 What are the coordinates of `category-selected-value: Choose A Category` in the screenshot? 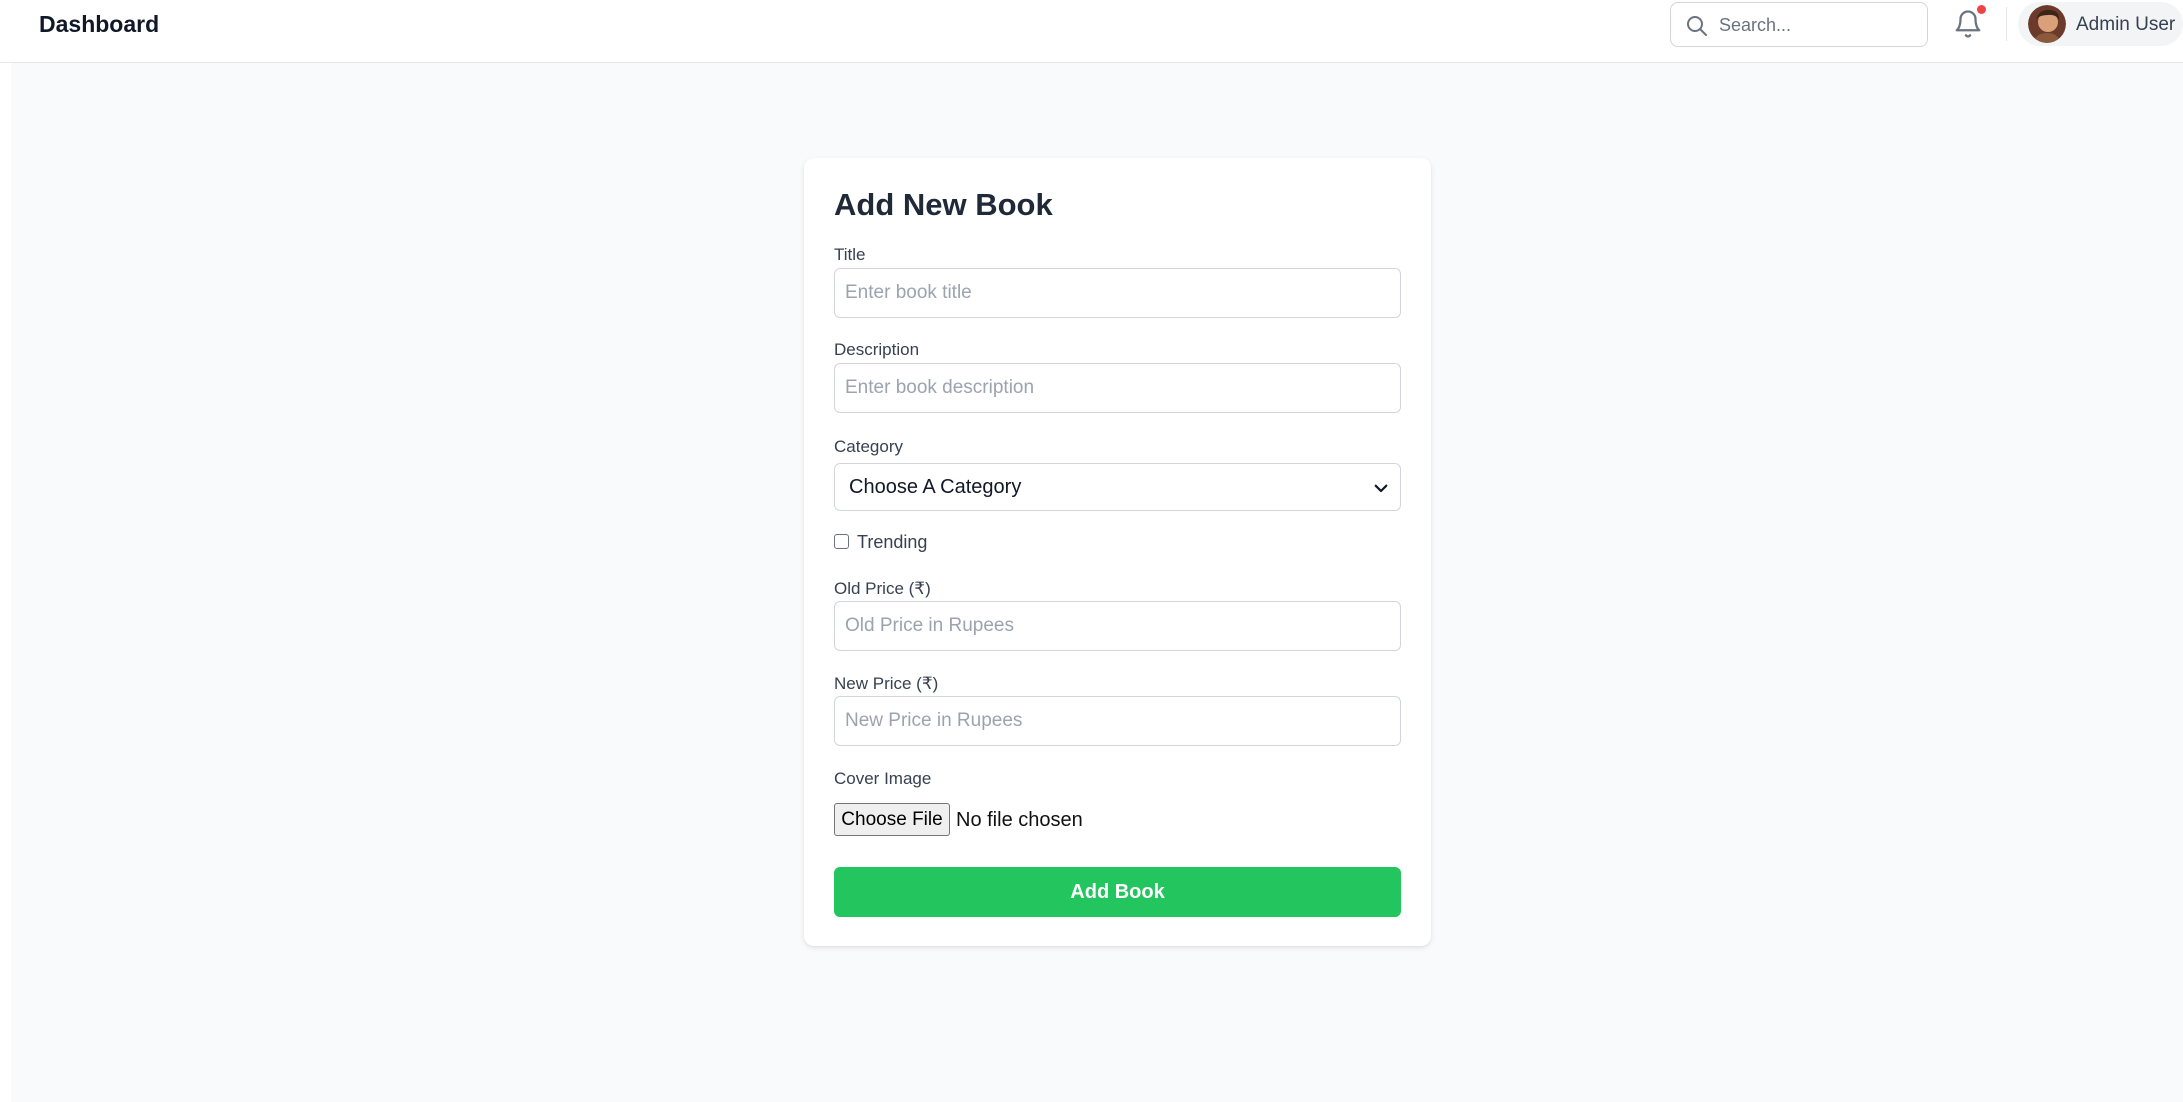 It's located at (935, 487).